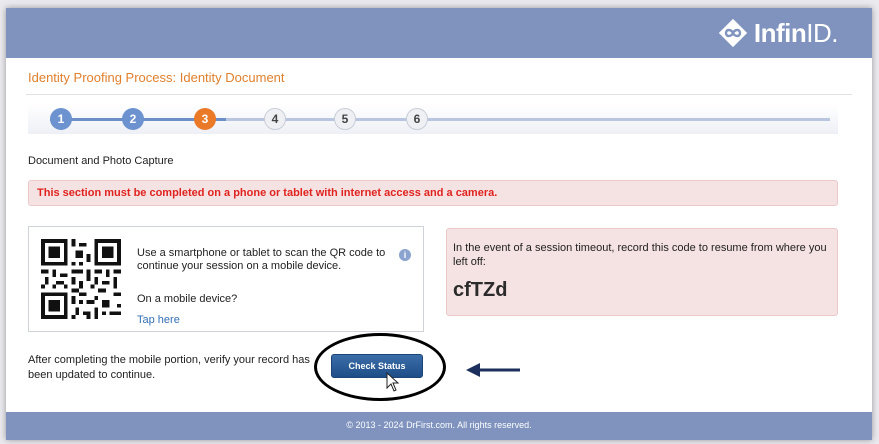  I want to click on progress-stepper: 1 2 3 4 5 6, so click(433, 119).